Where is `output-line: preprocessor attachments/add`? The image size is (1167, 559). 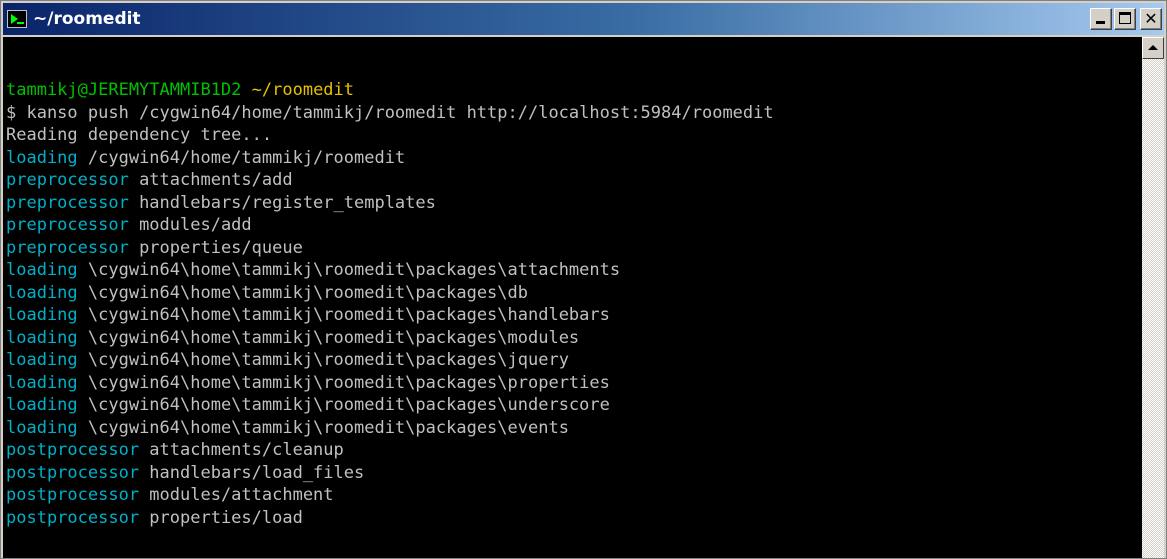 output-line: preprocessor attachments/add is located at coordinates (390, 180).